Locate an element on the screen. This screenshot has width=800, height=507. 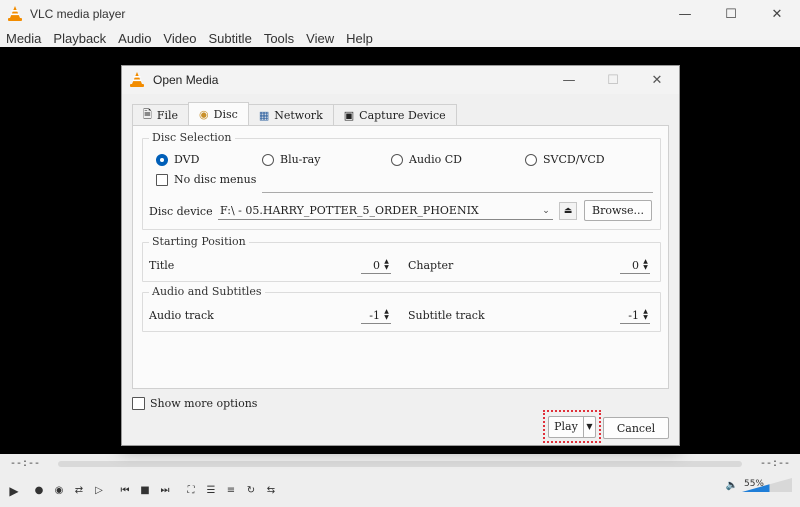
tab-network: ▦ Network is located at coordinates (290, 114).